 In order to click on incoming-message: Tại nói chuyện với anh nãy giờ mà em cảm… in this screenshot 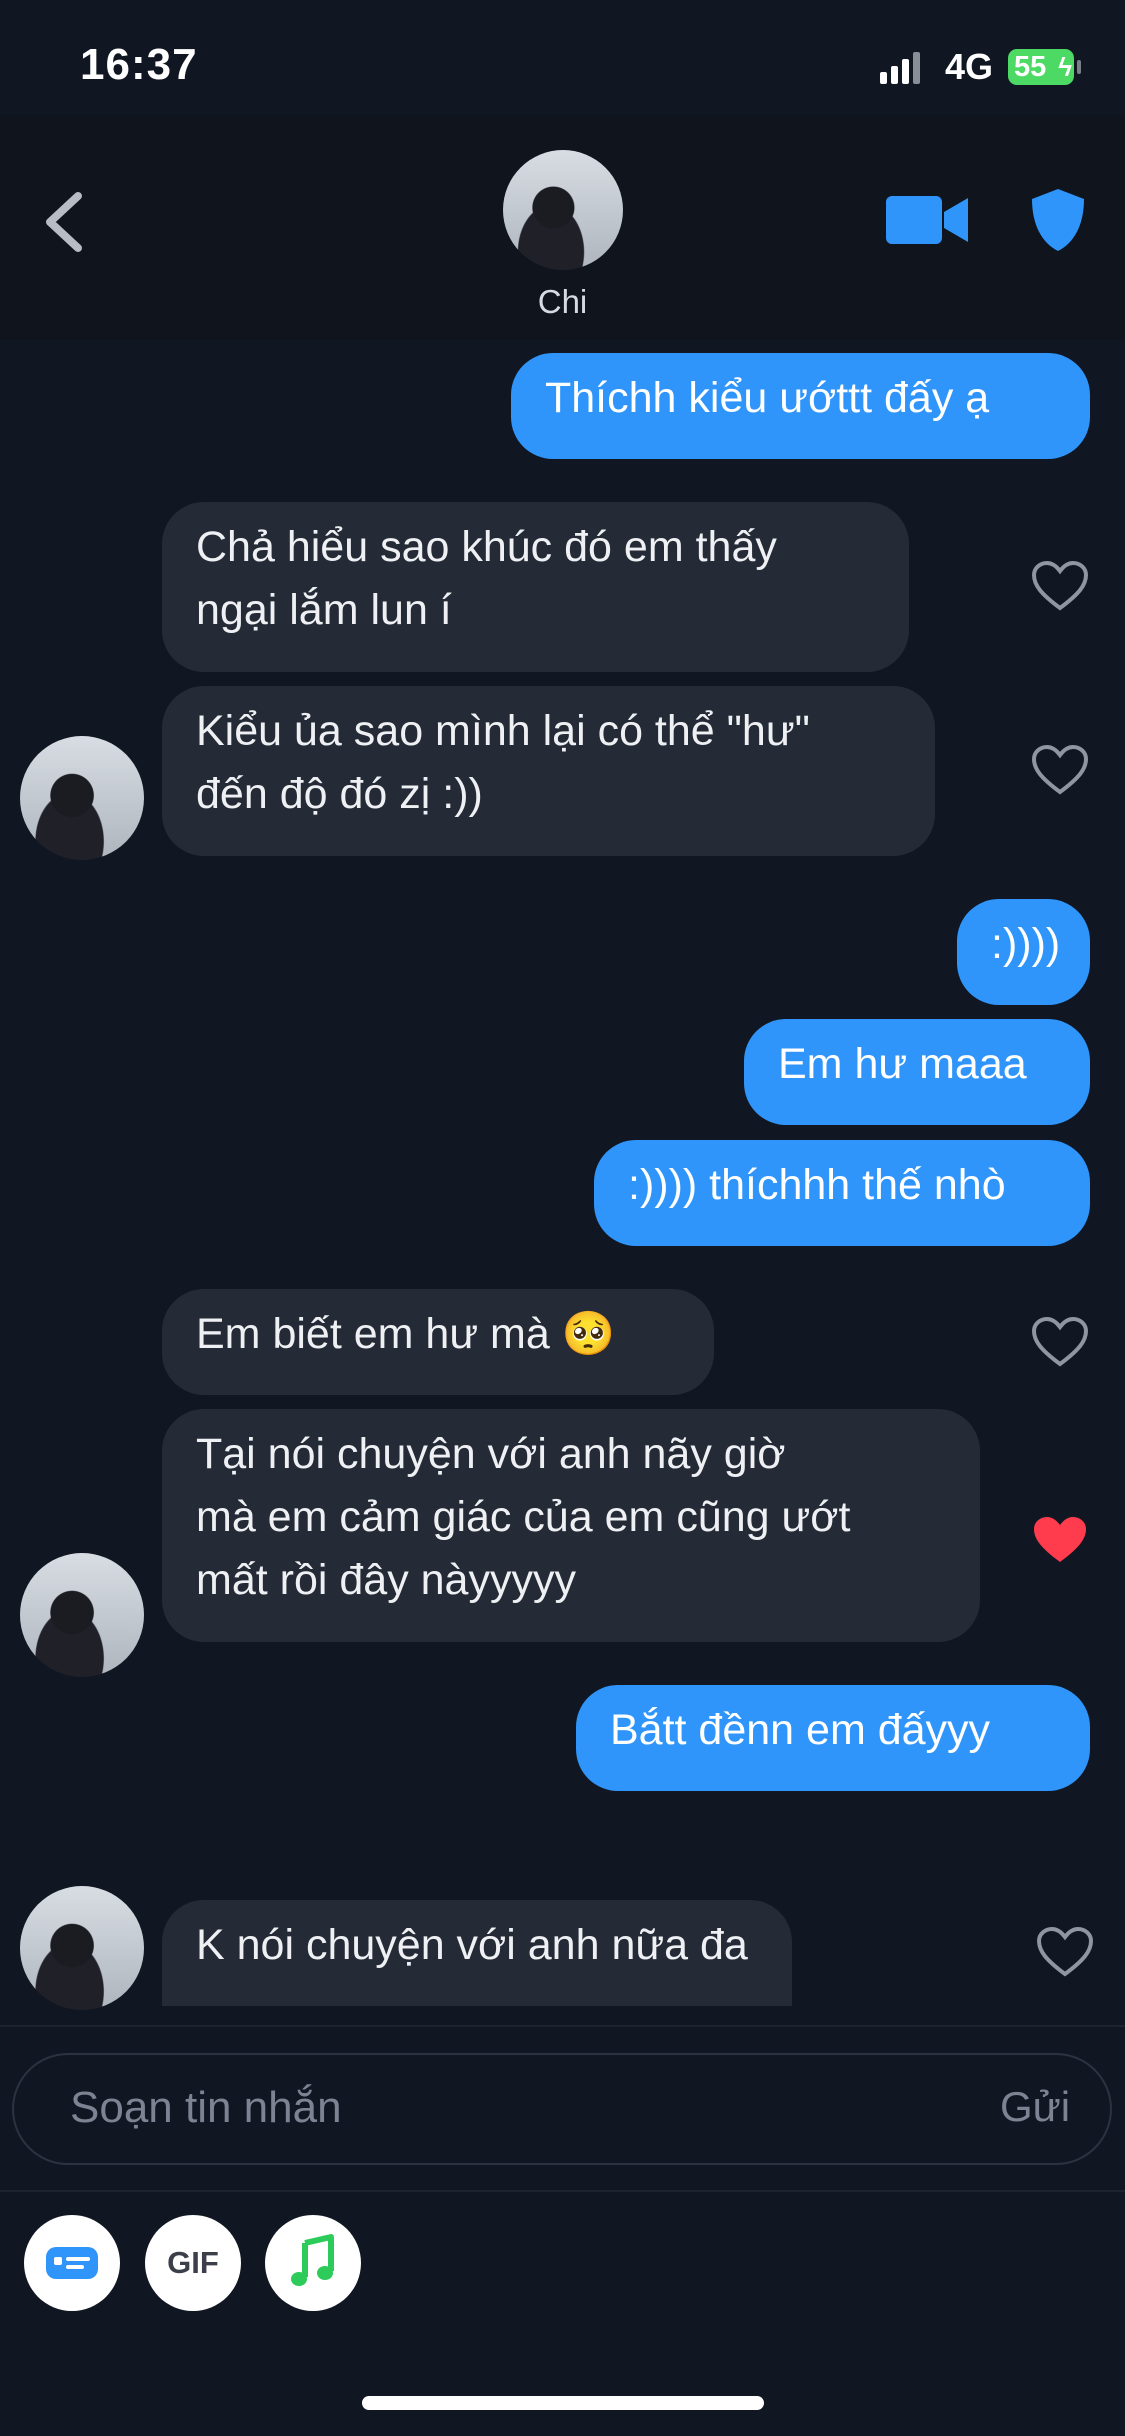, I will do `click(571, 1525)`.